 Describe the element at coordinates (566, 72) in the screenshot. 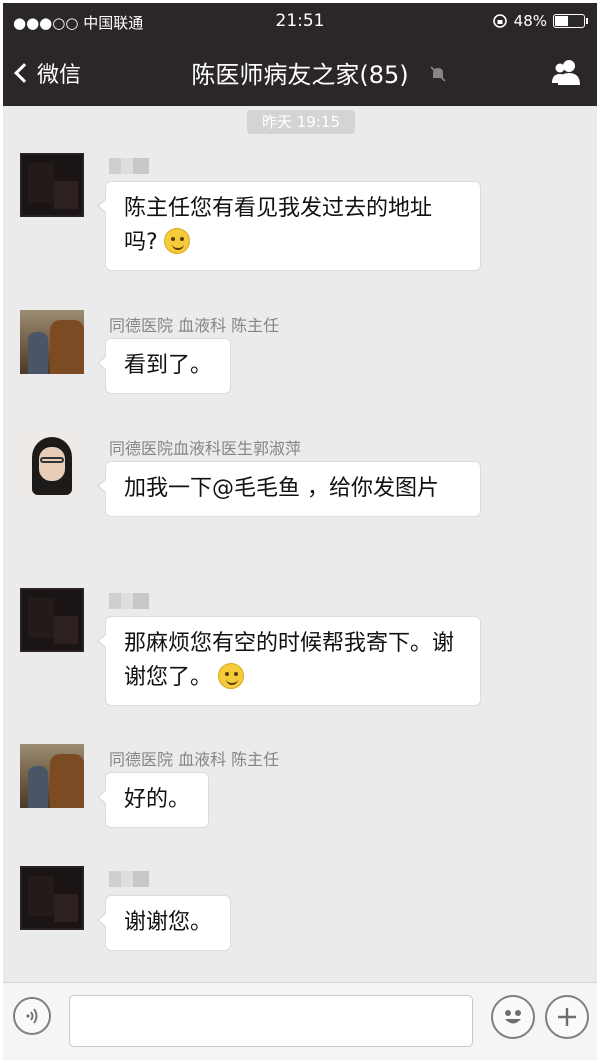

I see `group-info-icon` at that location.